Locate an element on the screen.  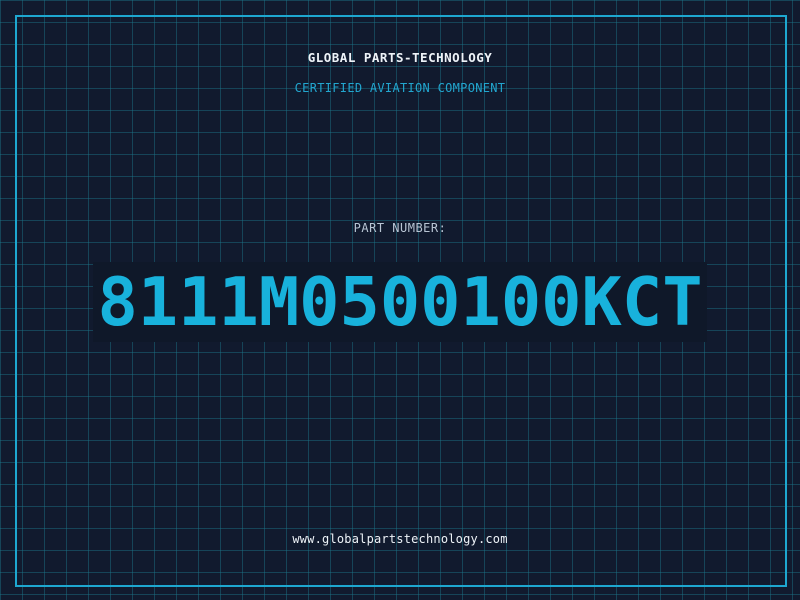
part-number-value: 8111M0500100KCT is located at coordinates (400, 302).